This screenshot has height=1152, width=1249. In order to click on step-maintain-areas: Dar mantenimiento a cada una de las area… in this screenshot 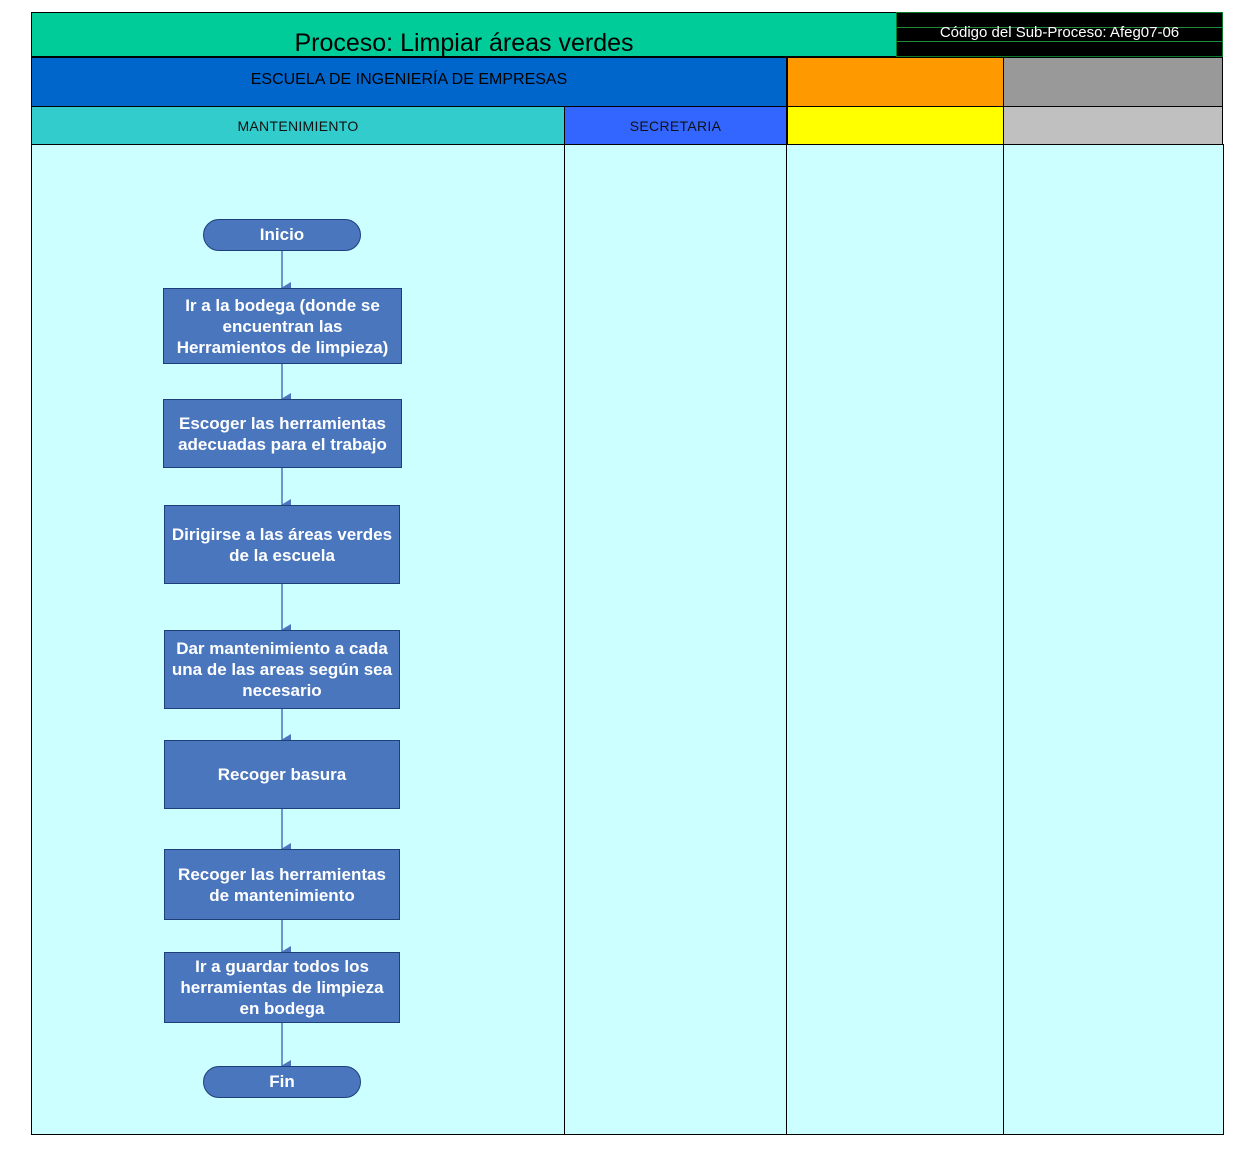, I will do `click(282, 669)`.